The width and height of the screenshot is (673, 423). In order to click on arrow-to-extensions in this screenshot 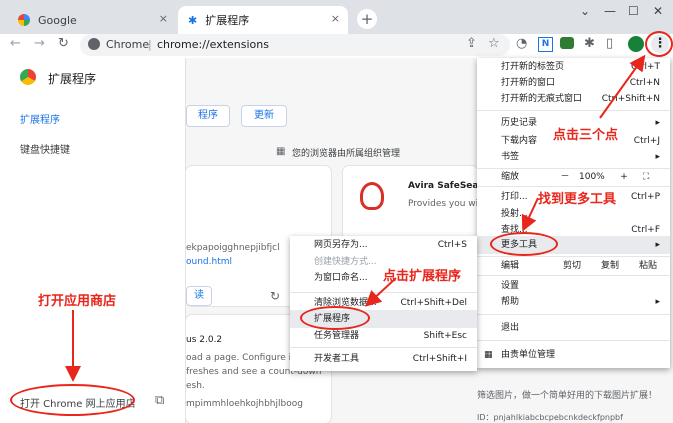, I will do `click(381, 292)`.